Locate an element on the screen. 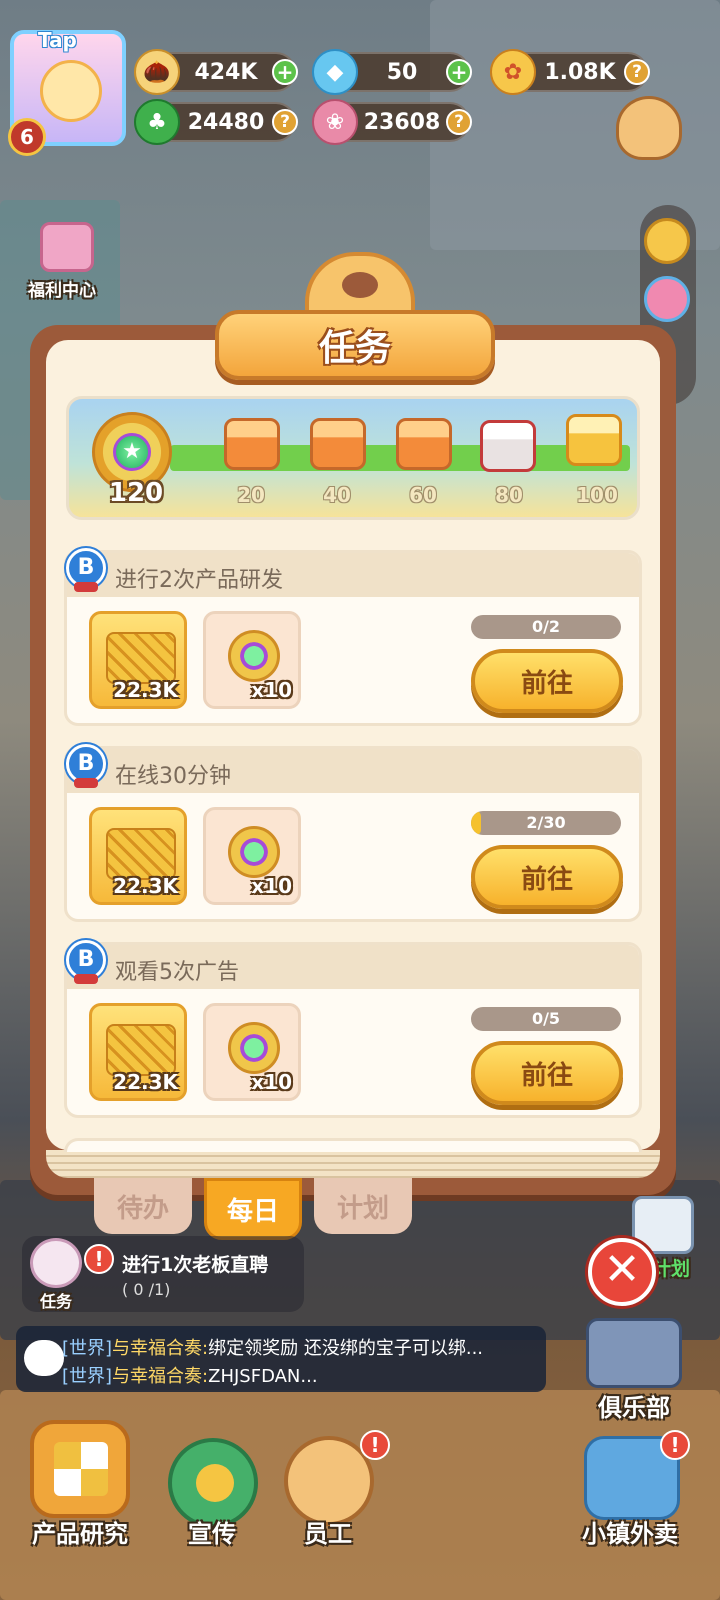  seed-counter: 🌰 424K + is located at coordinates (216, 72).